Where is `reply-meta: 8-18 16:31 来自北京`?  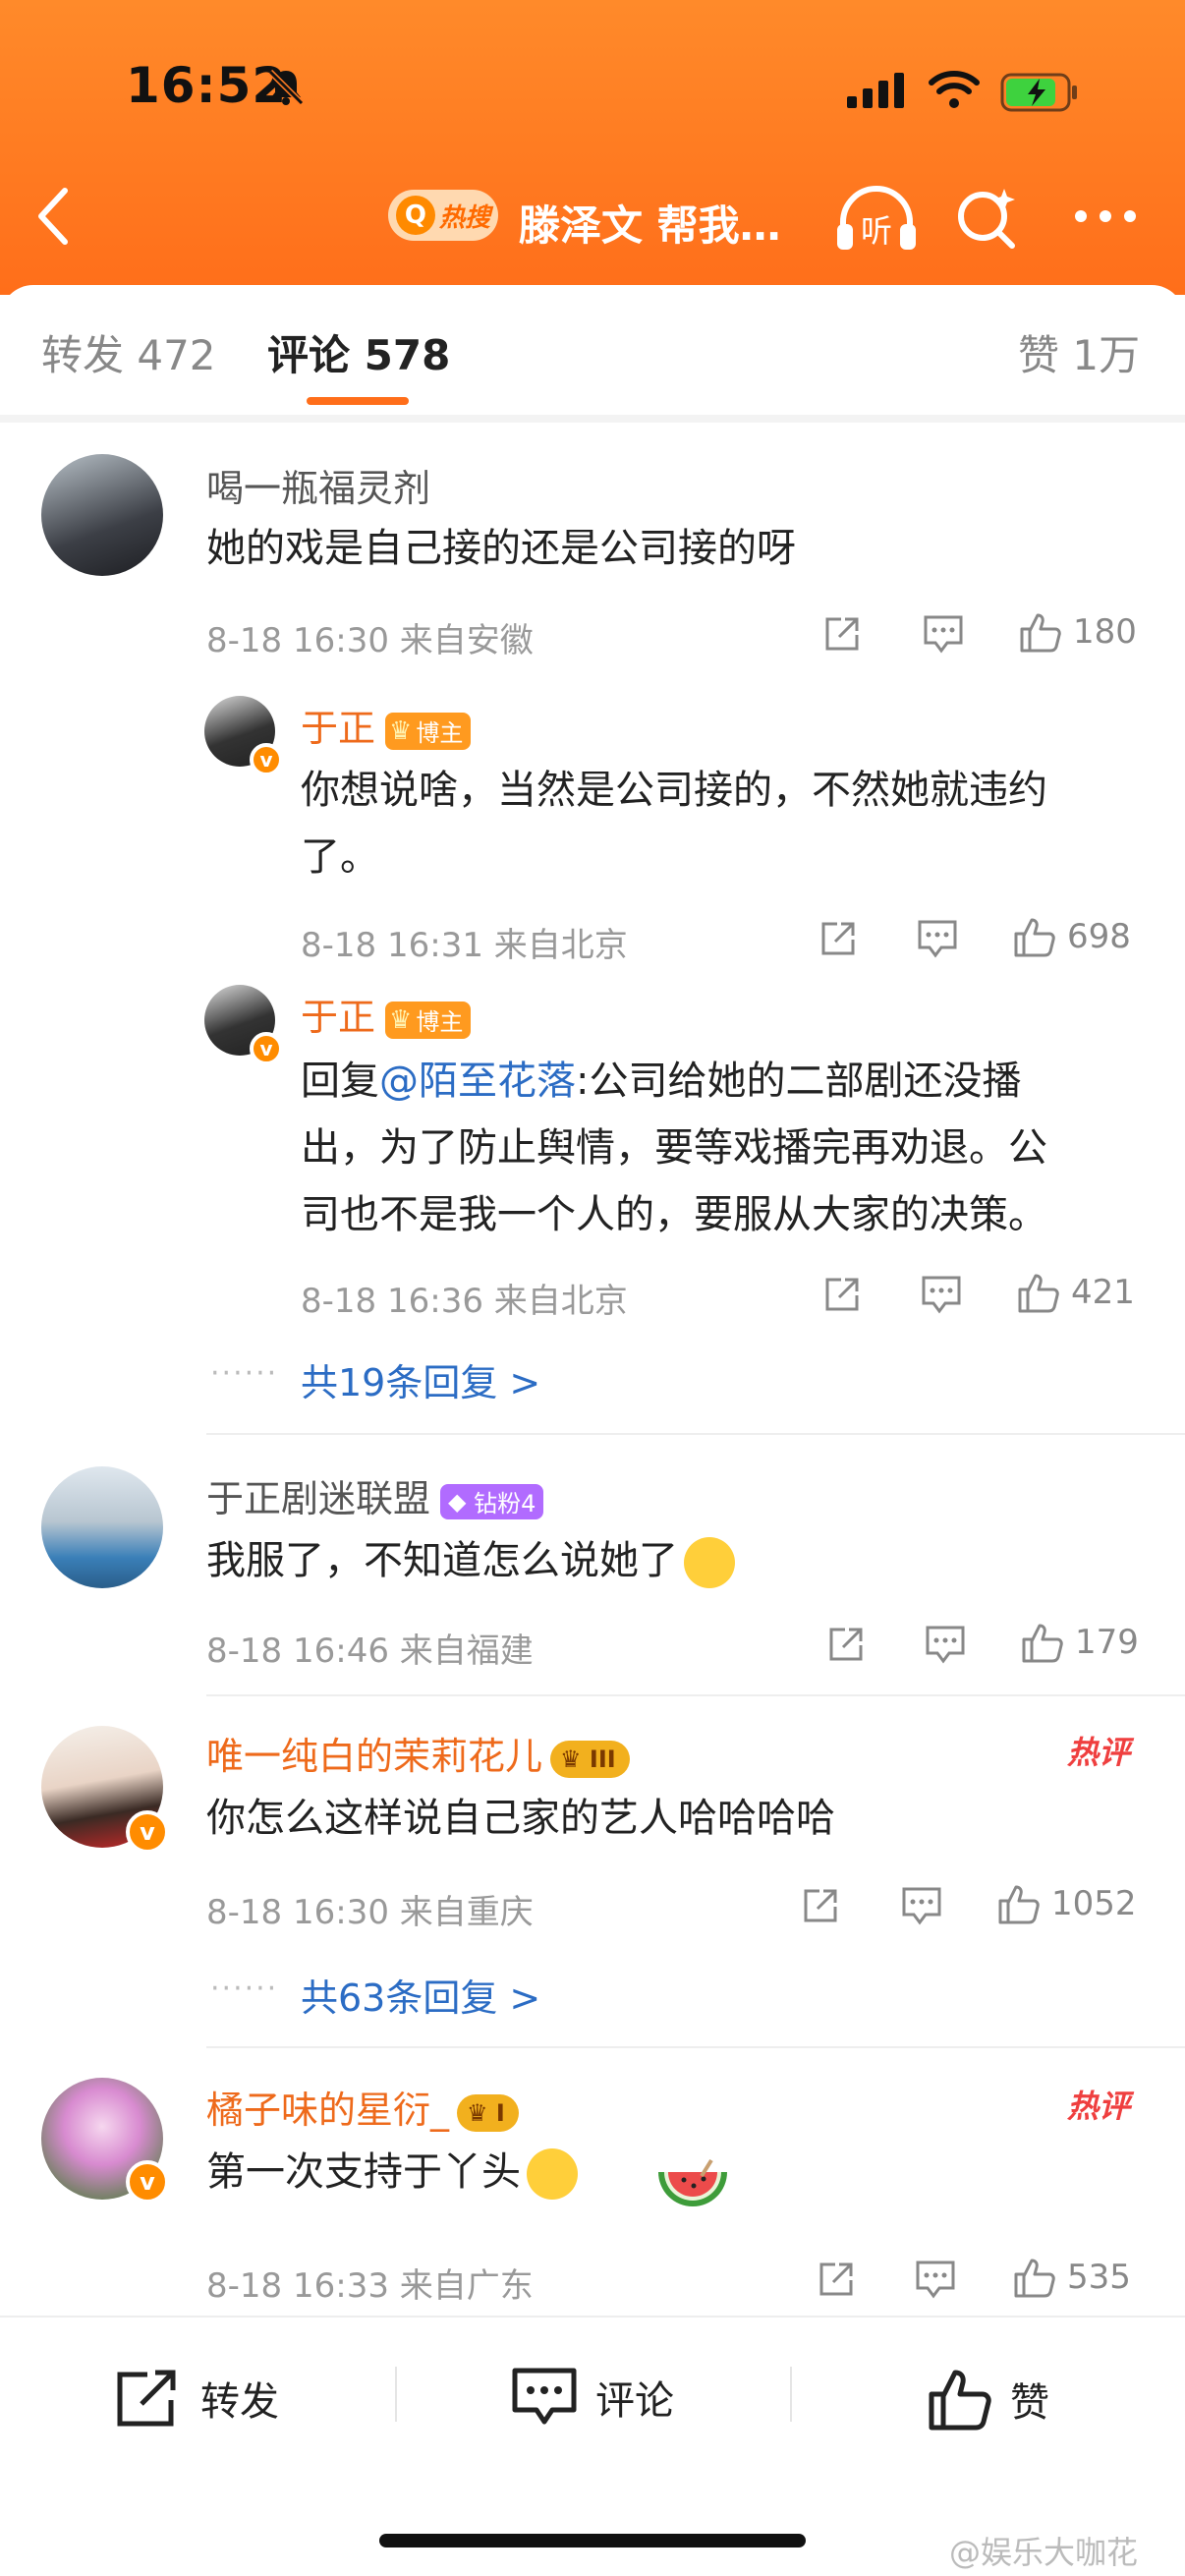 reply-meta: 8-18 16:31 来自北京 is located at coordinates (465, 946).